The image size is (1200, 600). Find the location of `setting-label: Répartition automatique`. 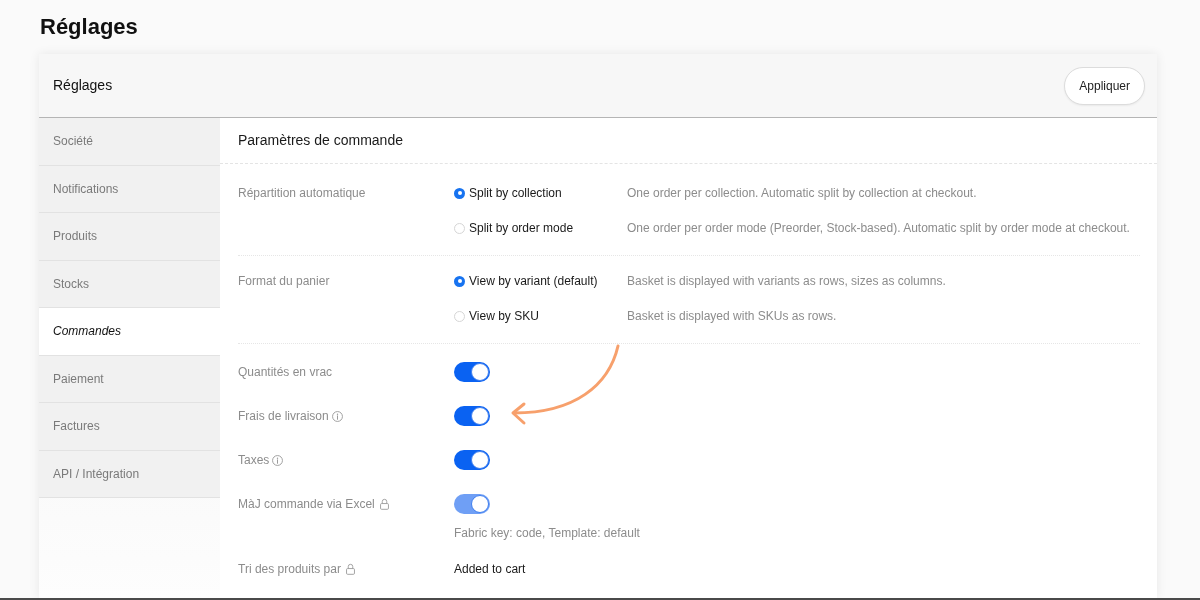

setting-label: Répartition automatique is located at coordinates (302, 193).